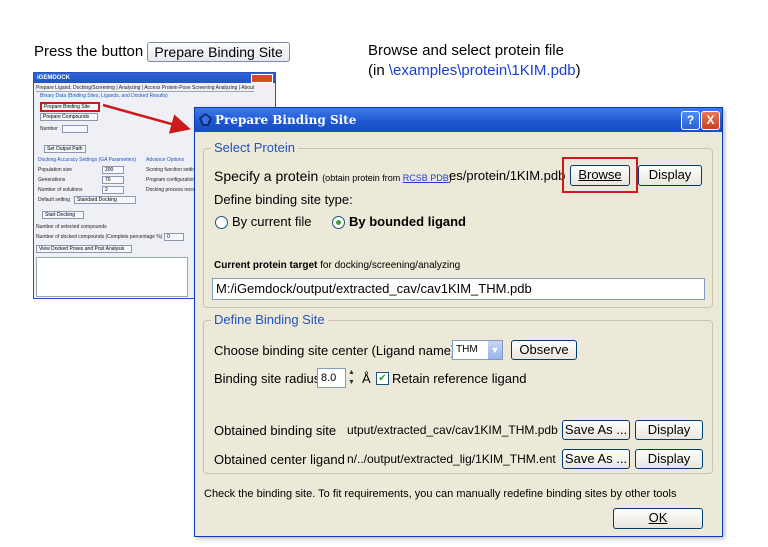  Describe the element at coordinates (407, 221) in the screenshot. I see `by-bounded-ligand-label: By bounded ligand` at that location.